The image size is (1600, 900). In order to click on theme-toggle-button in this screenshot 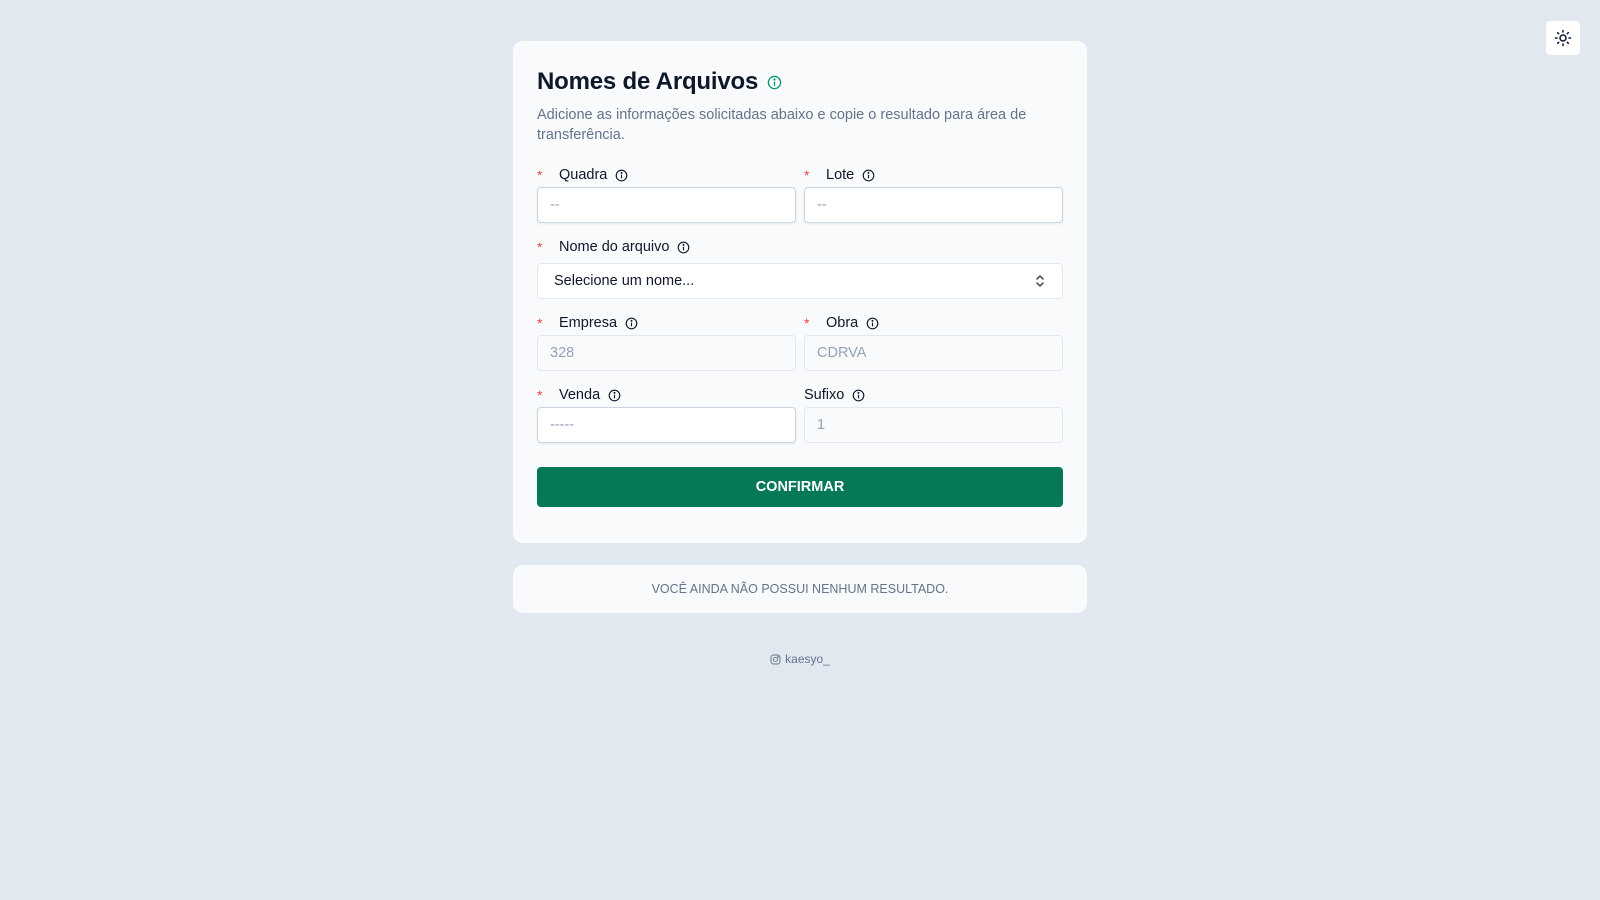, I will do `click(1563, 38)`.